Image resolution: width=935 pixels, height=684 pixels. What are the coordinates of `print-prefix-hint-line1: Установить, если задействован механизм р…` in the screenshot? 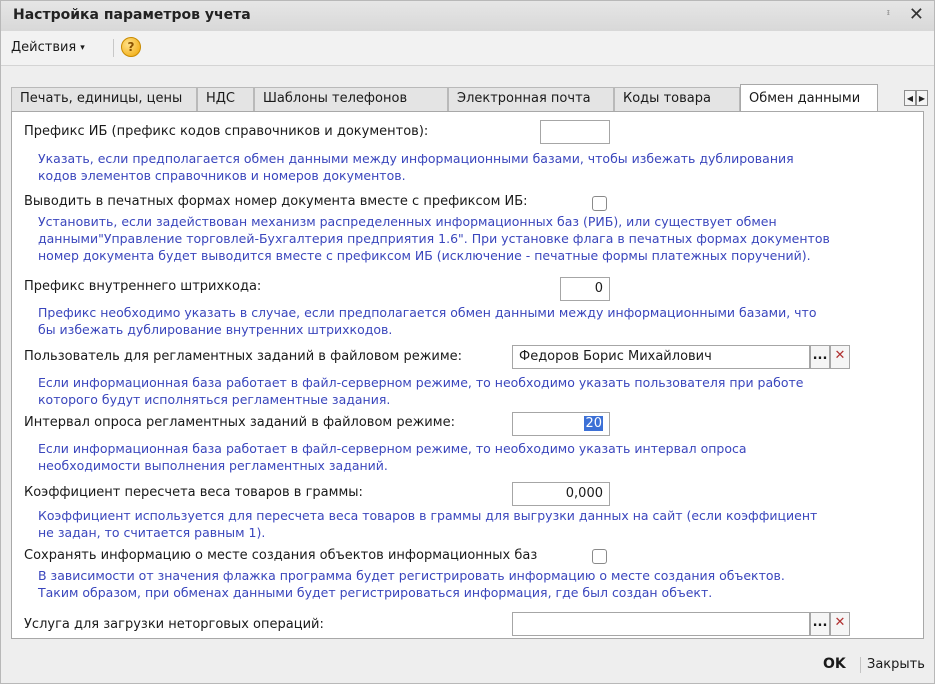 It's located at (407, 221).